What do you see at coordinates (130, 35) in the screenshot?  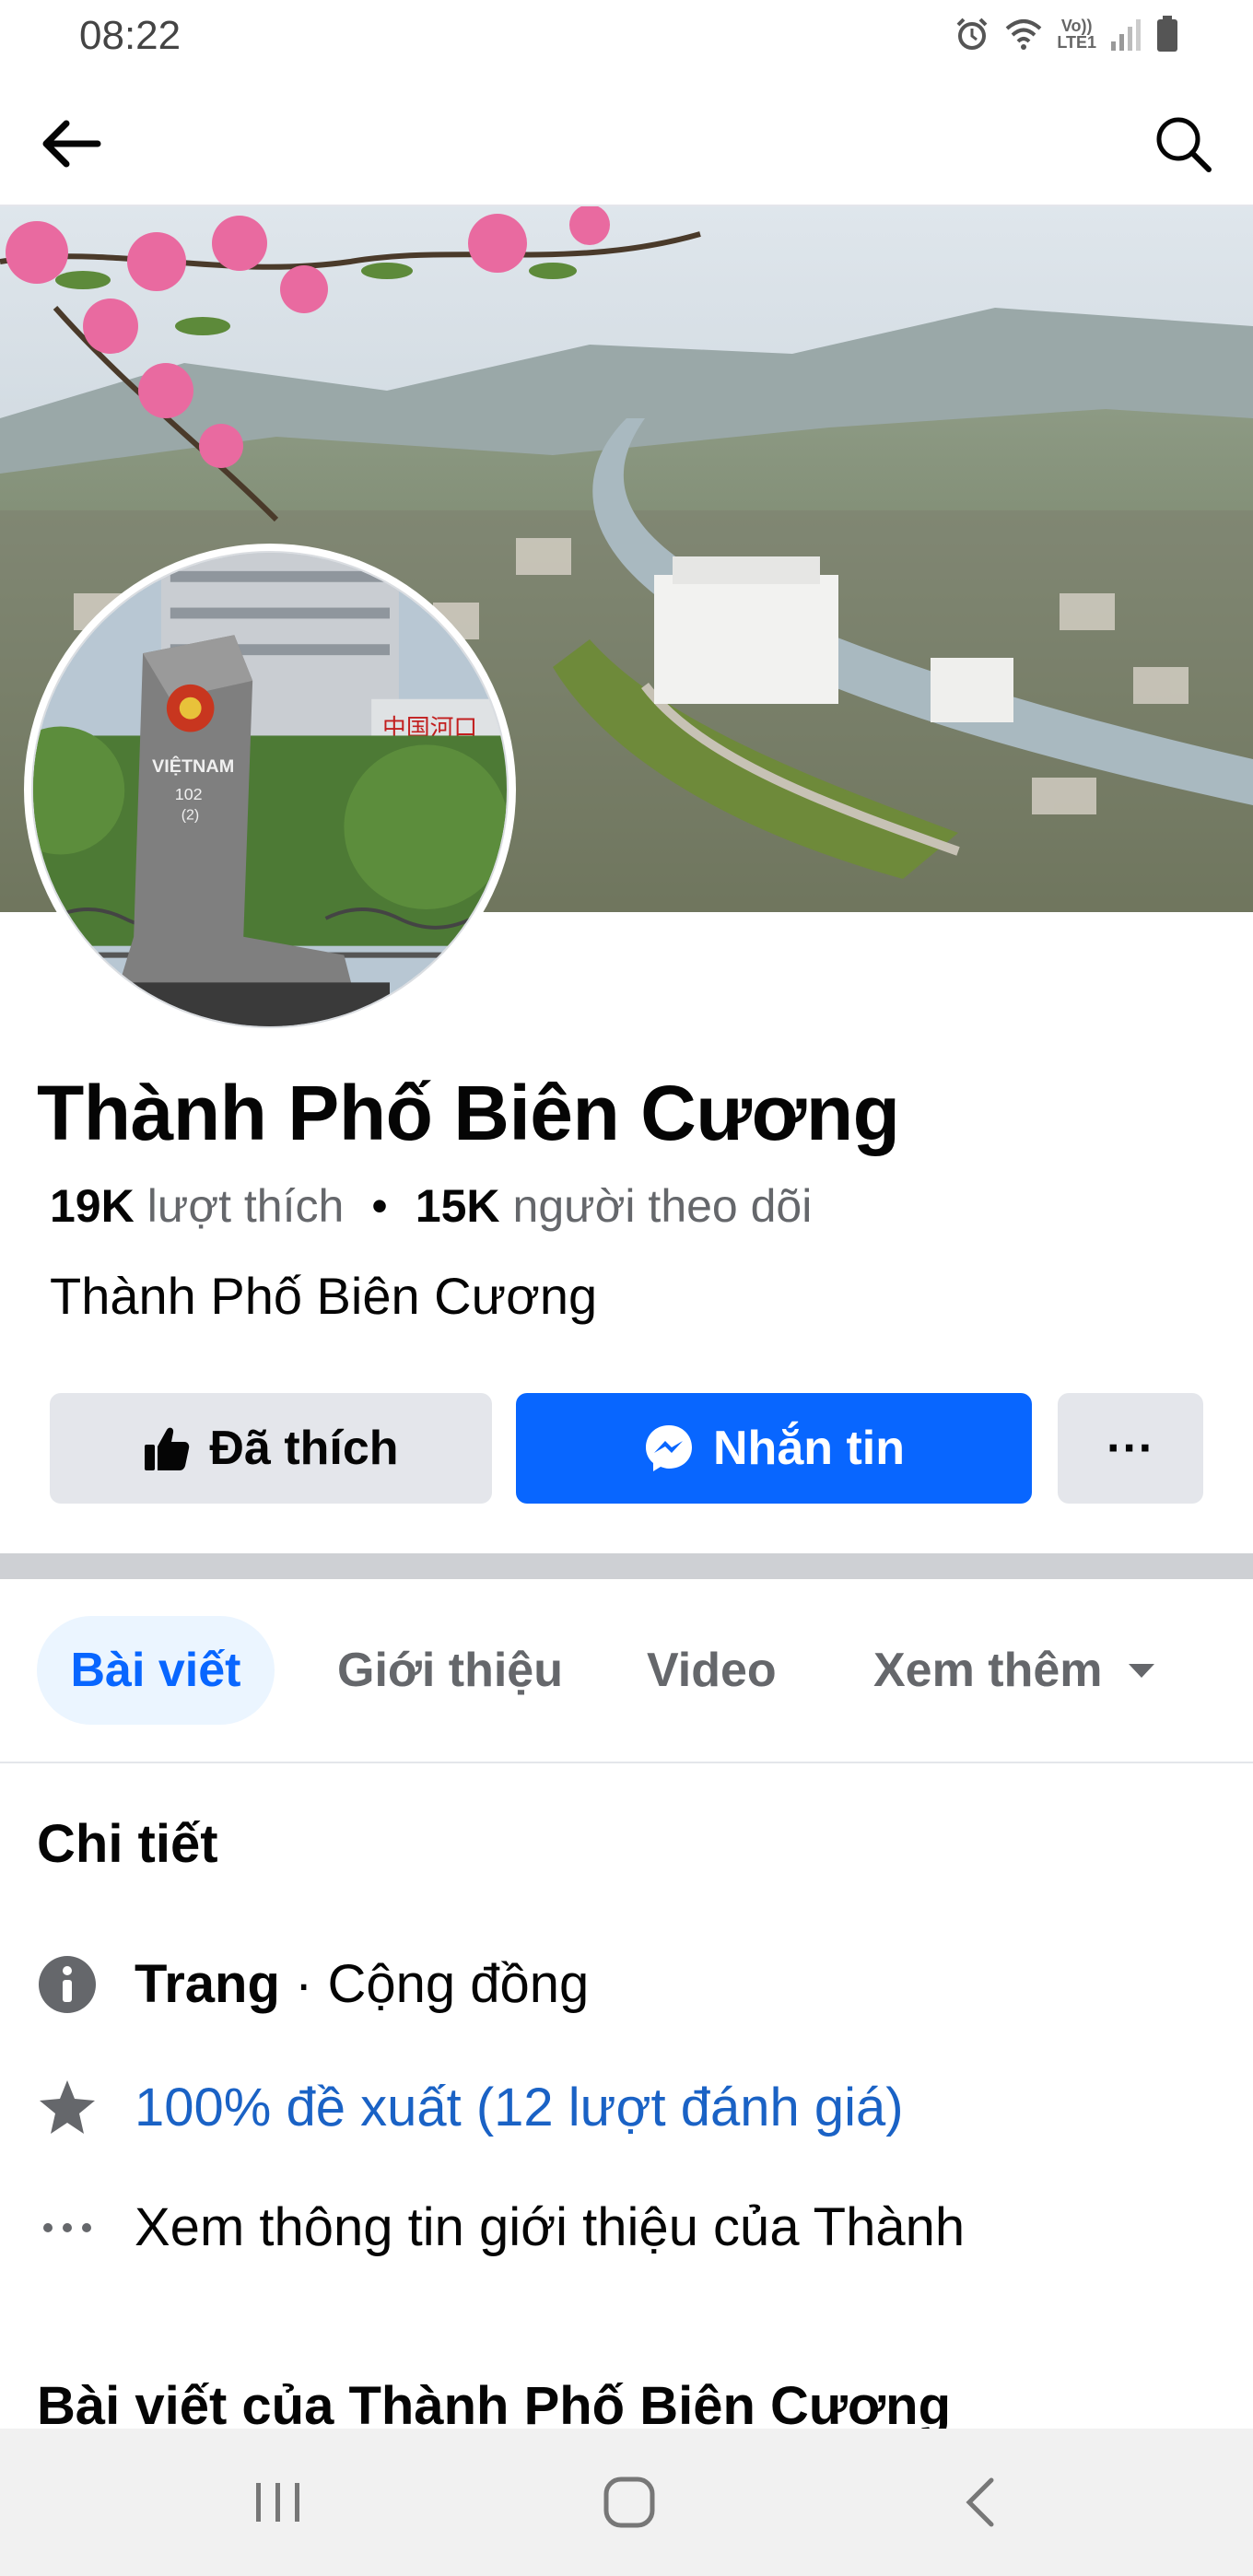 I see `status-time: 08:22` at bounding box center [130, 35].